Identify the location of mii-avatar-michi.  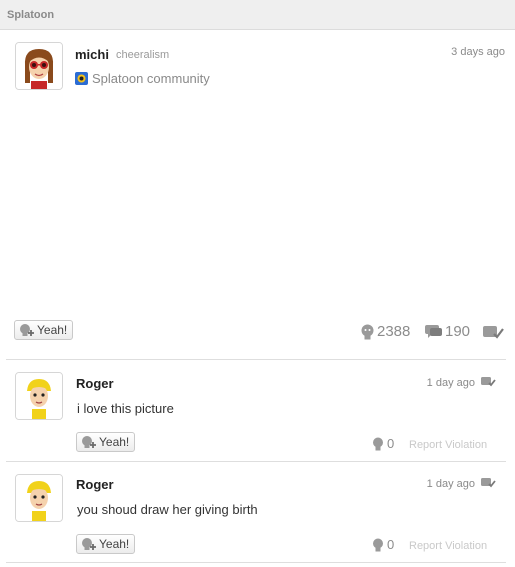
(39, 66).